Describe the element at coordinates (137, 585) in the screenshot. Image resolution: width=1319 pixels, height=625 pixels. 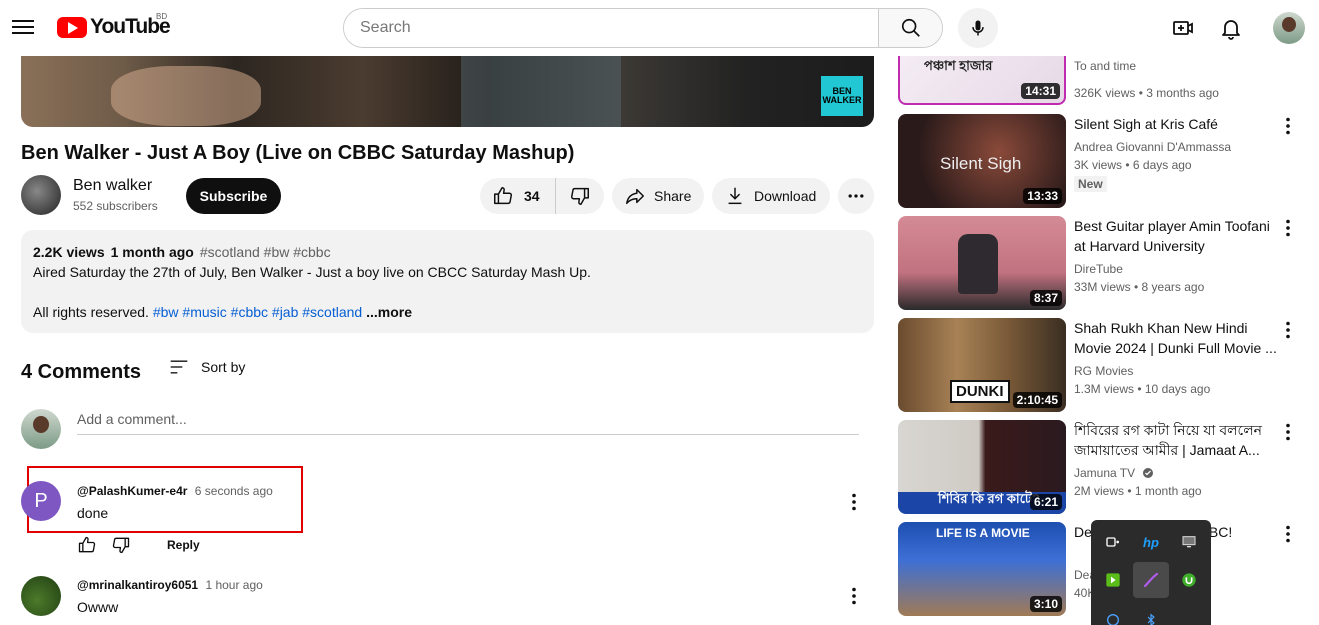
I see `comment-author: @mrinalkantiroy6051` at that location.